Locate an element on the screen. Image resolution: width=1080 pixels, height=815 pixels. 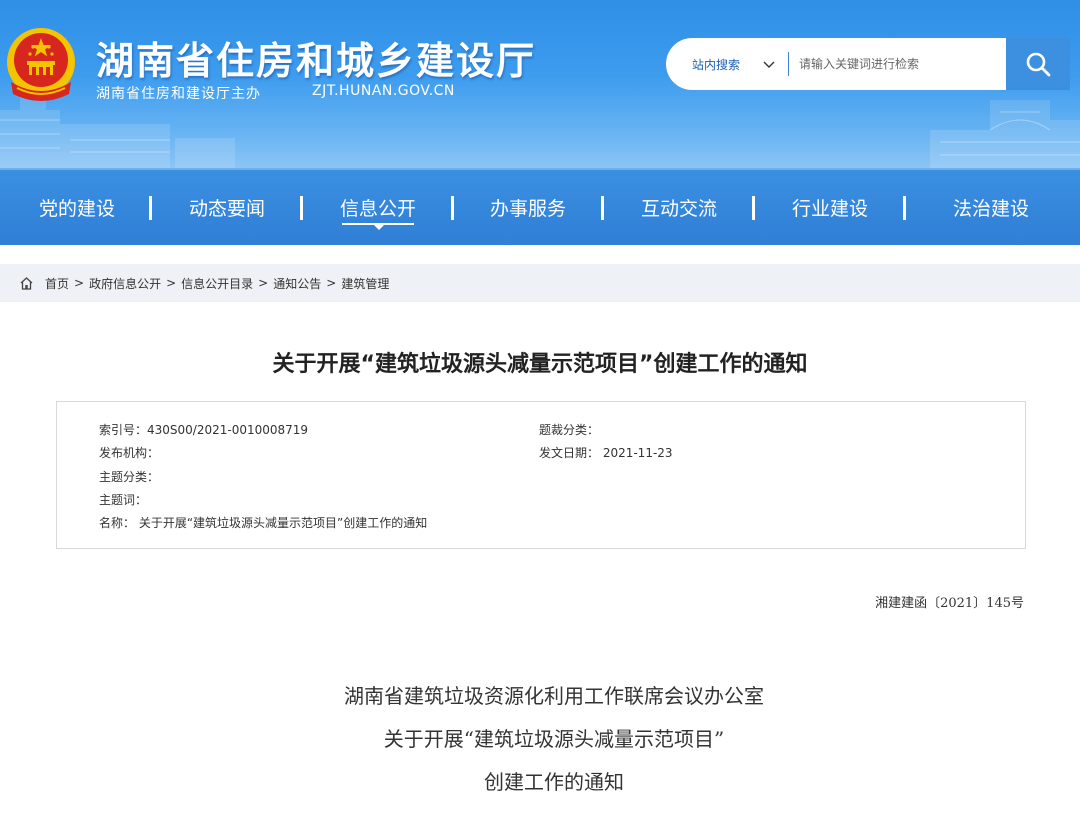
breadcrumb-home: 首页 is located at coordinates (57, 283).